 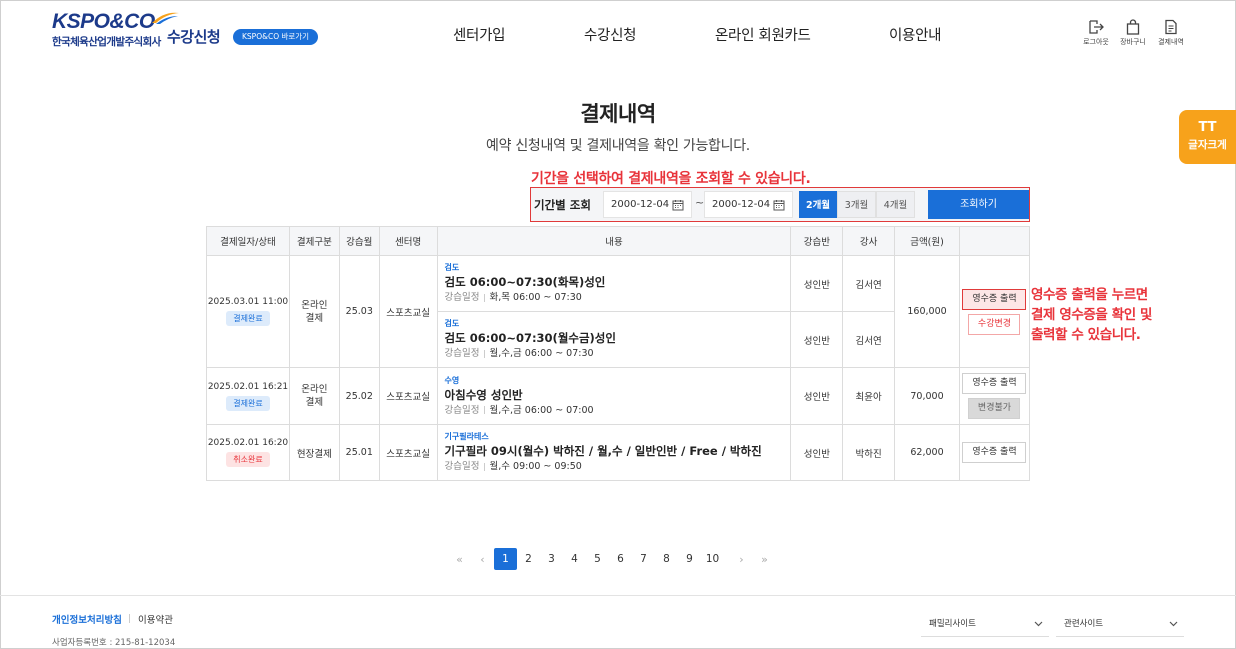 I want to click on page-title: 결제내역, so click(x=618, y=114).